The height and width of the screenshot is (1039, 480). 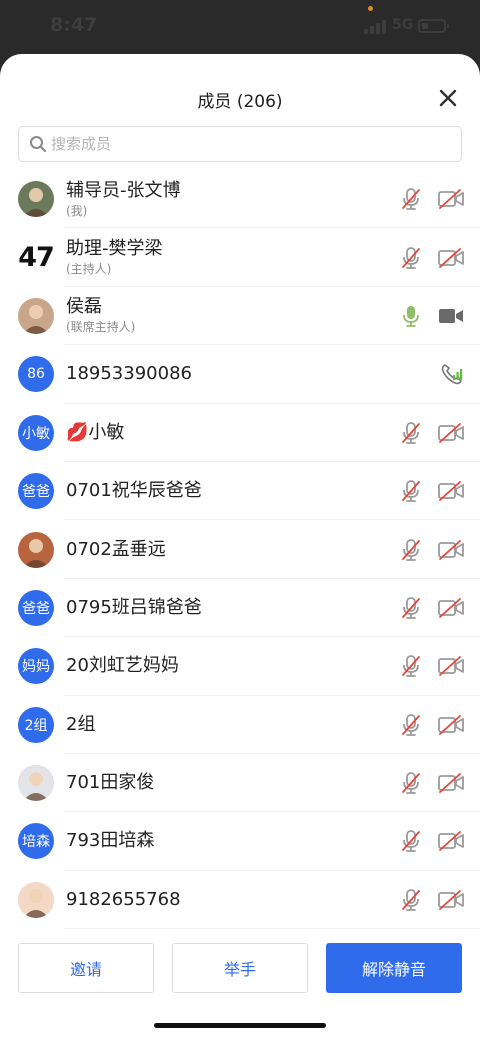 I want to click on avatar: 2组, so click(x=36, y=724).